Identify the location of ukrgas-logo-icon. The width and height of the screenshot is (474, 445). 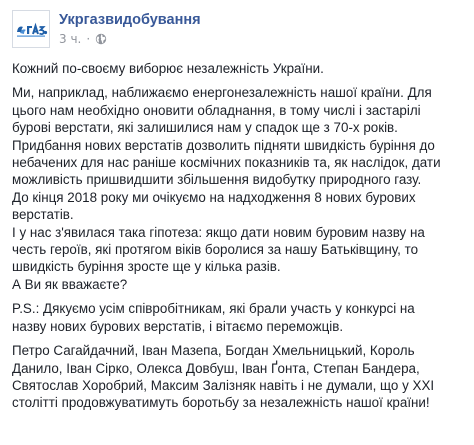
(32, 29).